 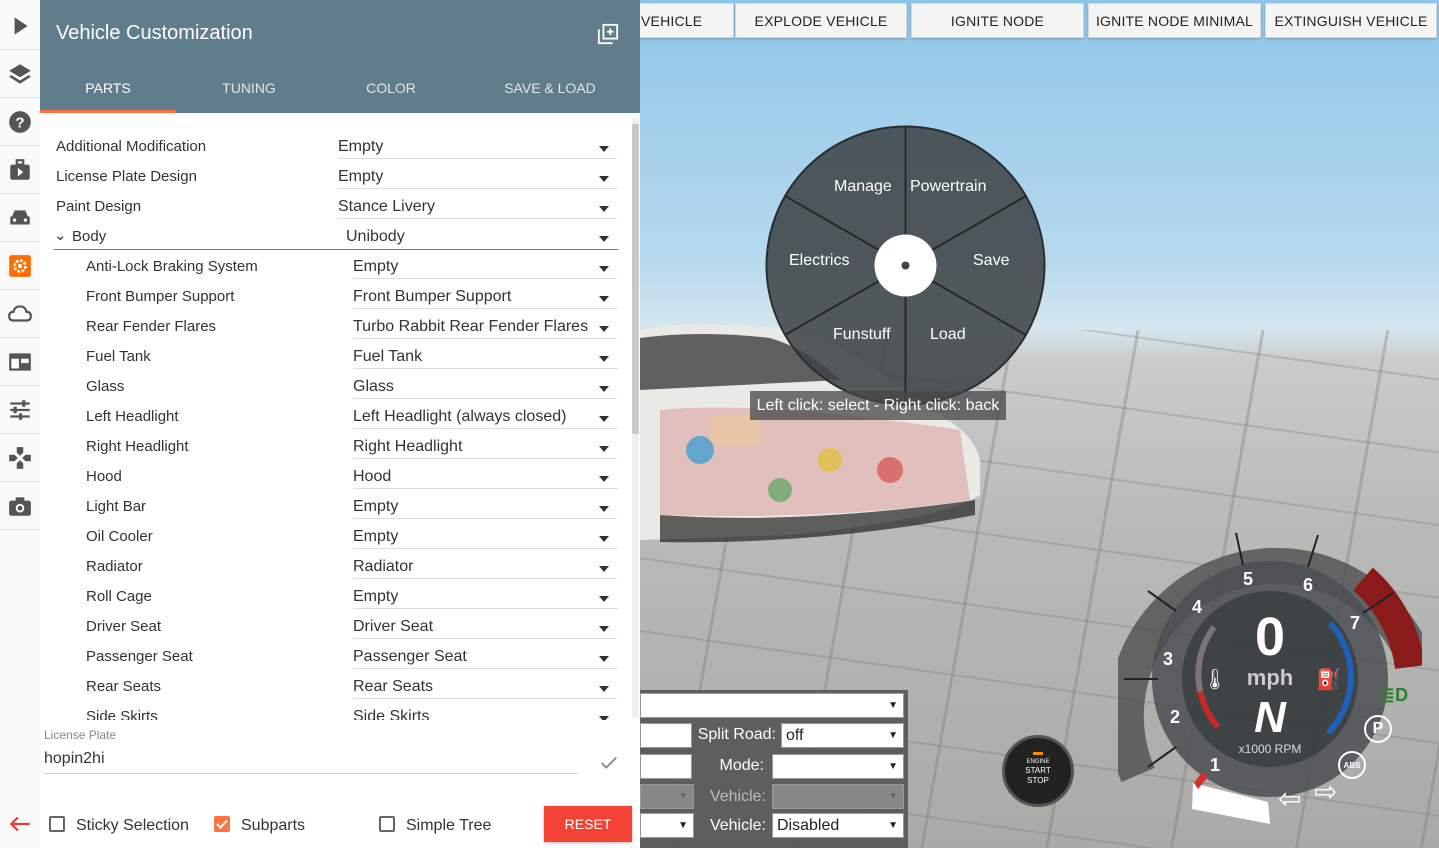 What do you see at coordinates (249, 88) in the screenshot?
I see `tab-tuning: TUNING` at bounding box center [249, 88].